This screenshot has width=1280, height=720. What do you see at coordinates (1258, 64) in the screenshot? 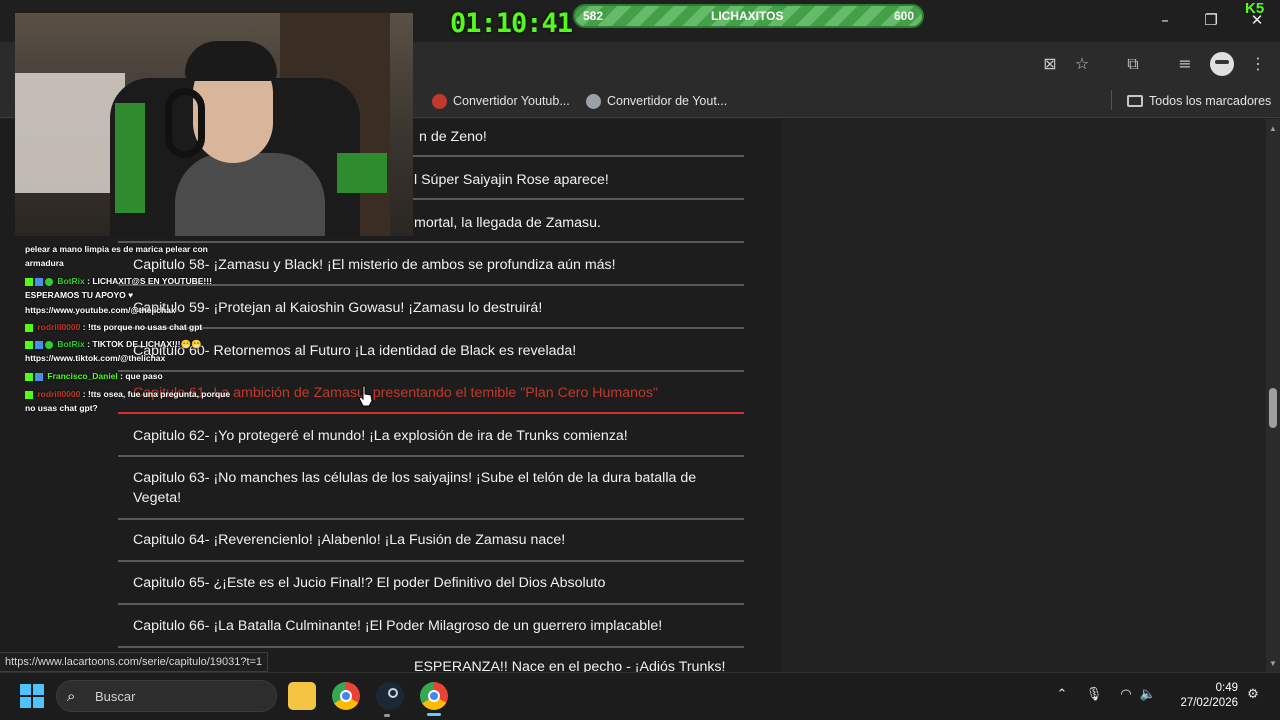
I see `more-menu-icon: ⋮` at bounding box center [1258, 64].